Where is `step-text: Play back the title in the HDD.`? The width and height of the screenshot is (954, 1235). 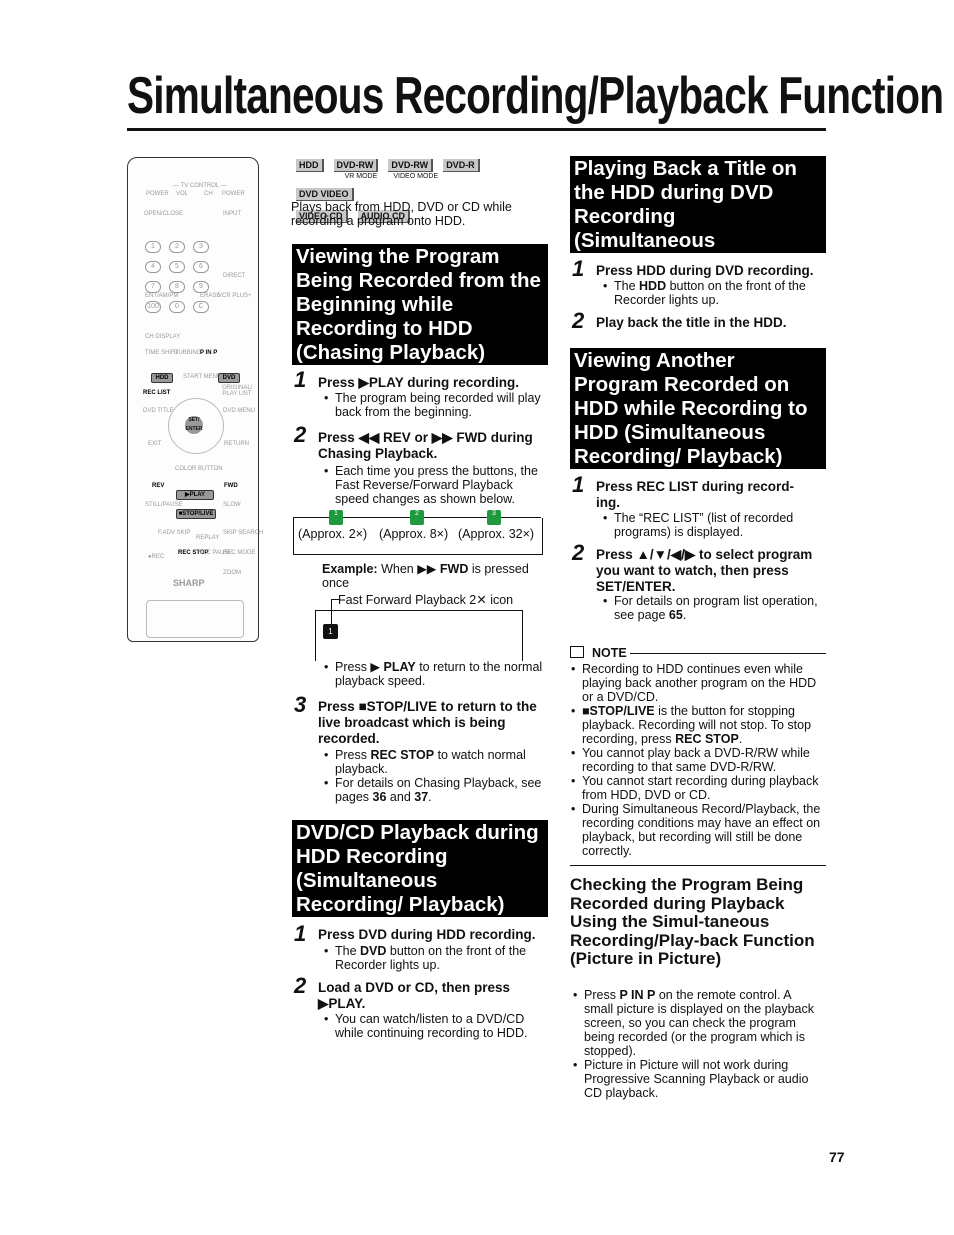 step-text: Play back the title in the HDD. is located at coordinates (713, 323).